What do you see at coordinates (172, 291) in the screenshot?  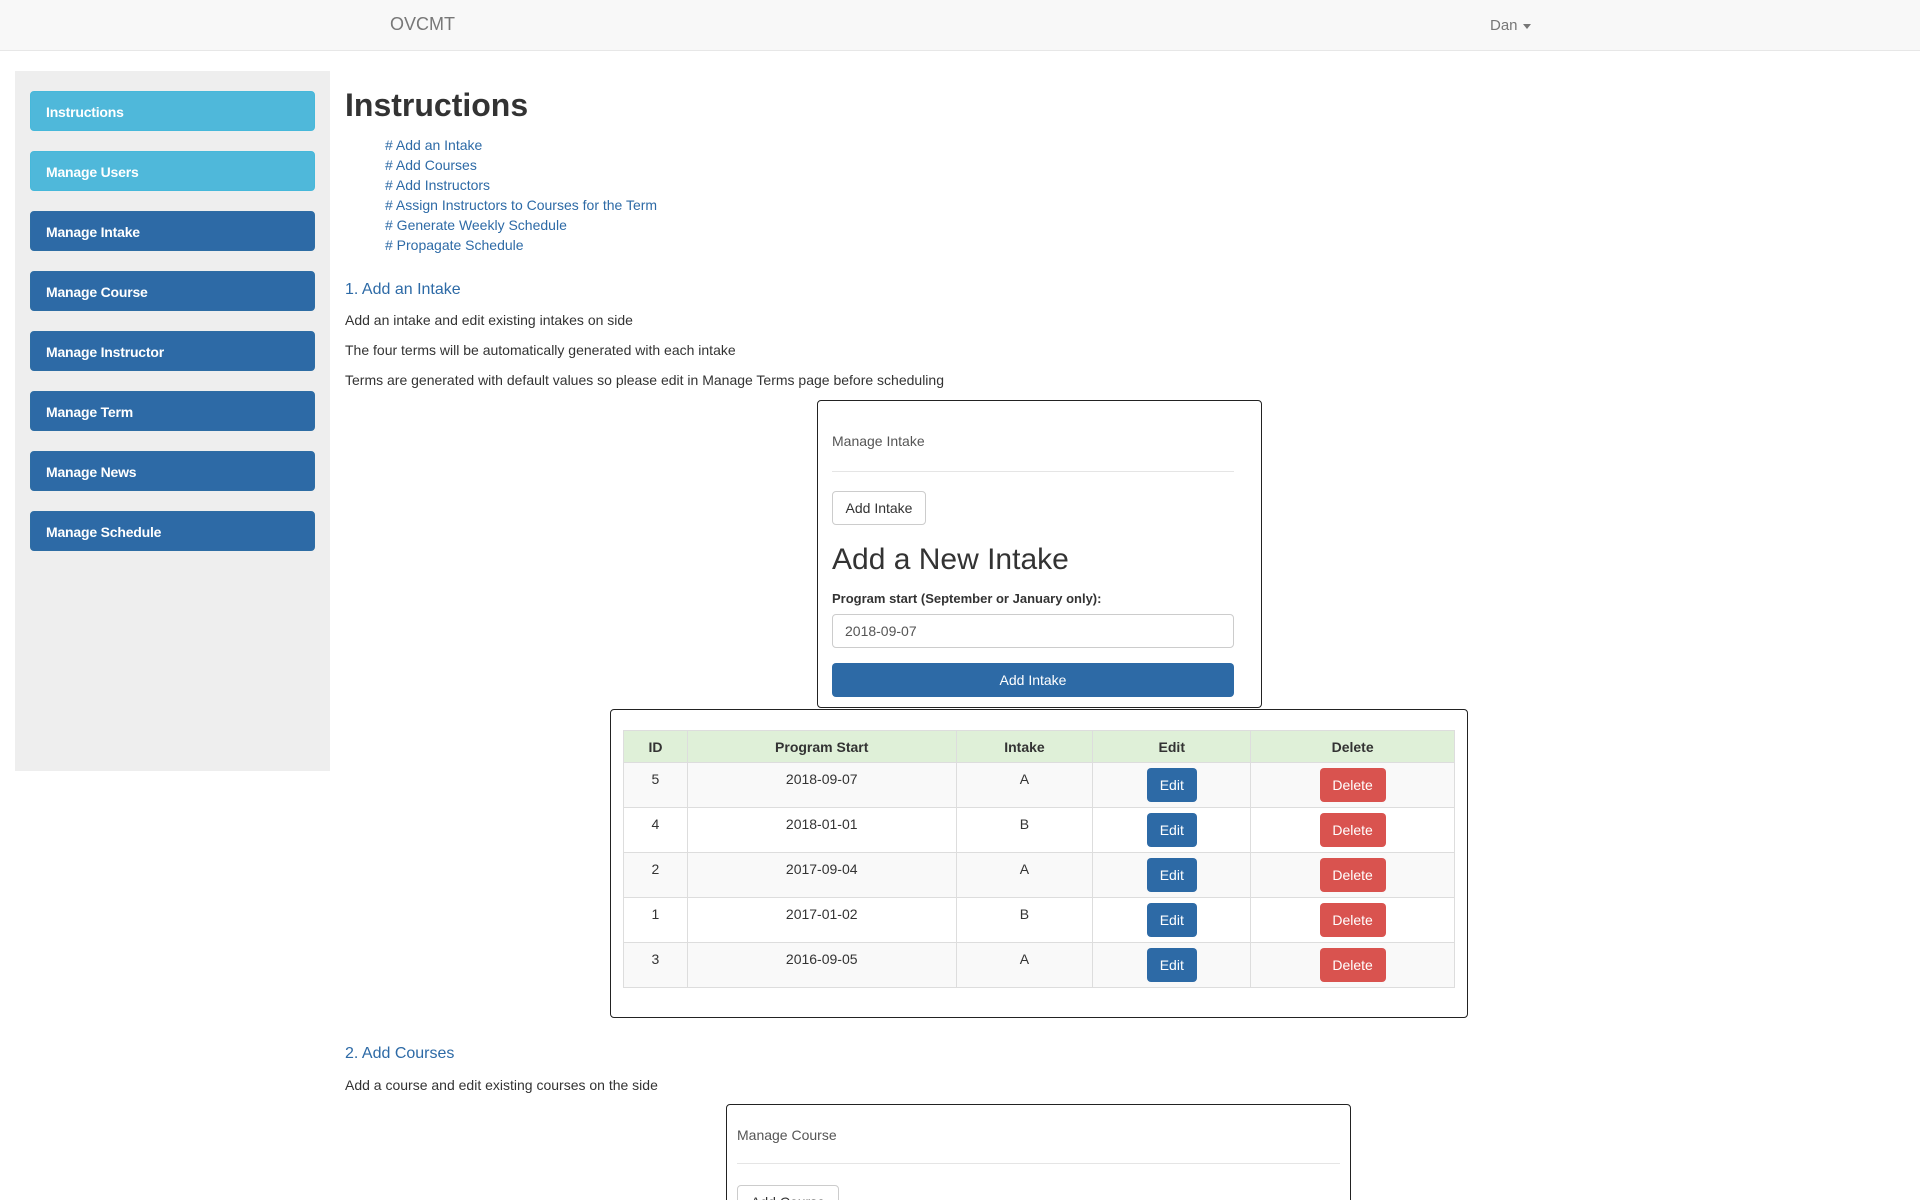 I see `sidebar-item-manage-course: Manage Course` at bounding box center [172, 291].